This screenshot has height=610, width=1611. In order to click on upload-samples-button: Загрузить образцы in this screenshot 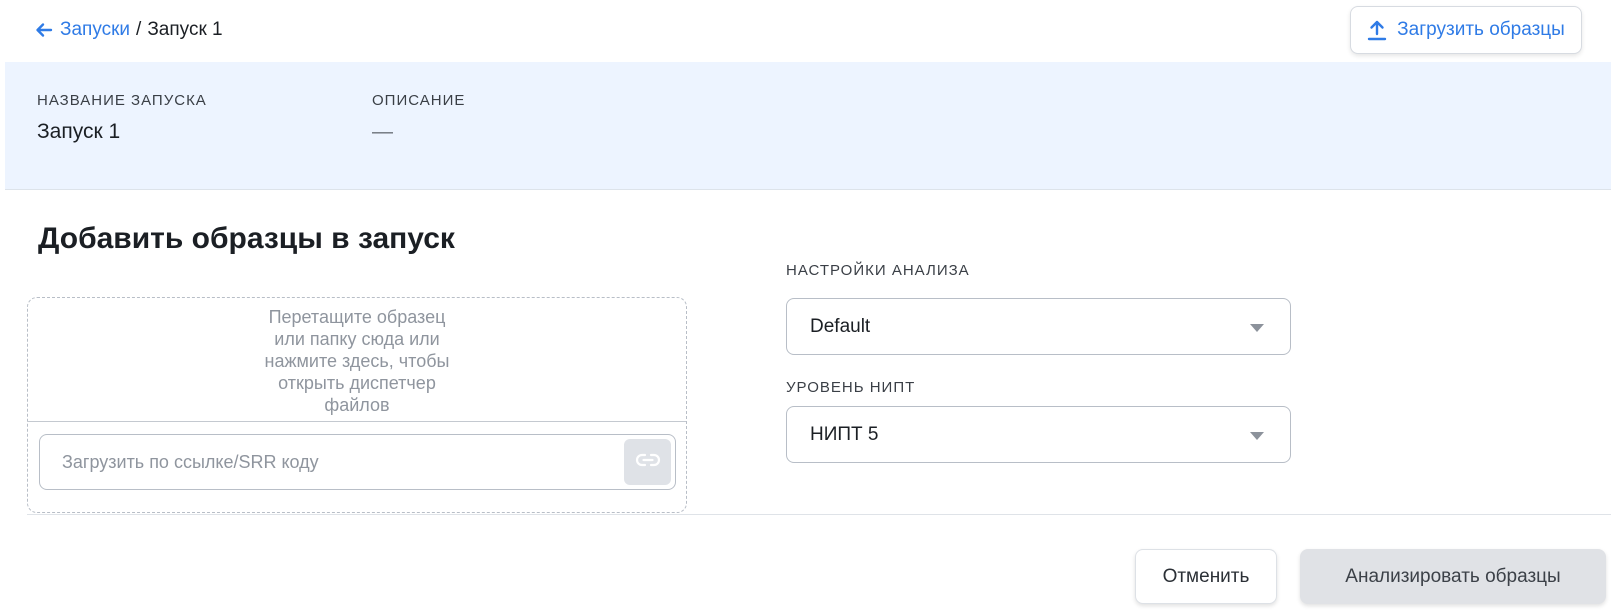, I will do `click(1466, 30)`.